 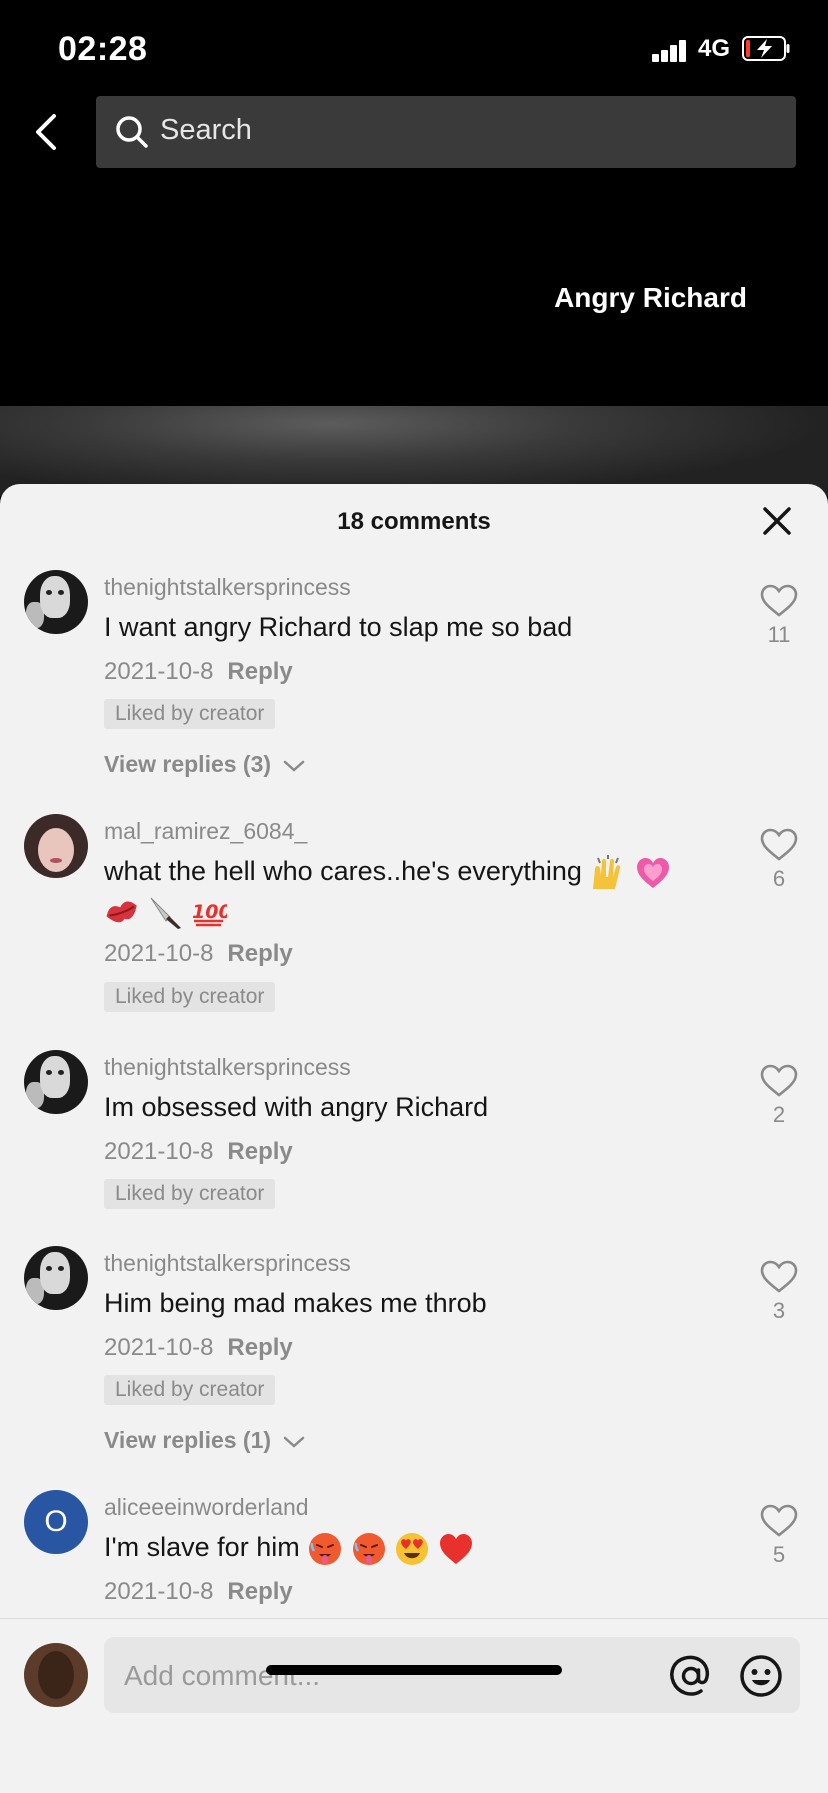 I want to click on comment-input-container, so click(x=452, y=1676).